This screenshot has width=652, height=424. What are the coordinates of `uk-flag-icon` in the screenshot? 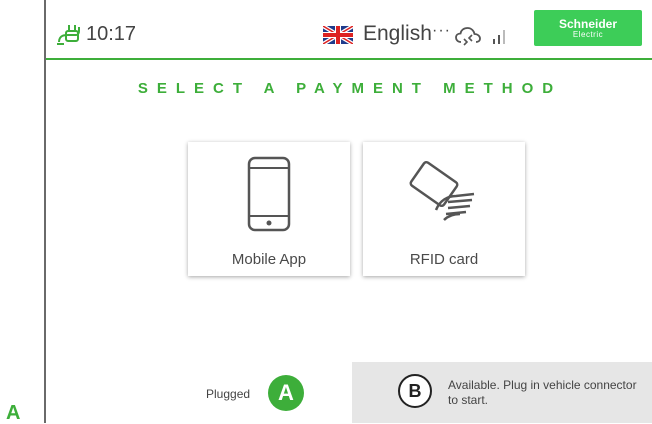 It's located at (338, 35).